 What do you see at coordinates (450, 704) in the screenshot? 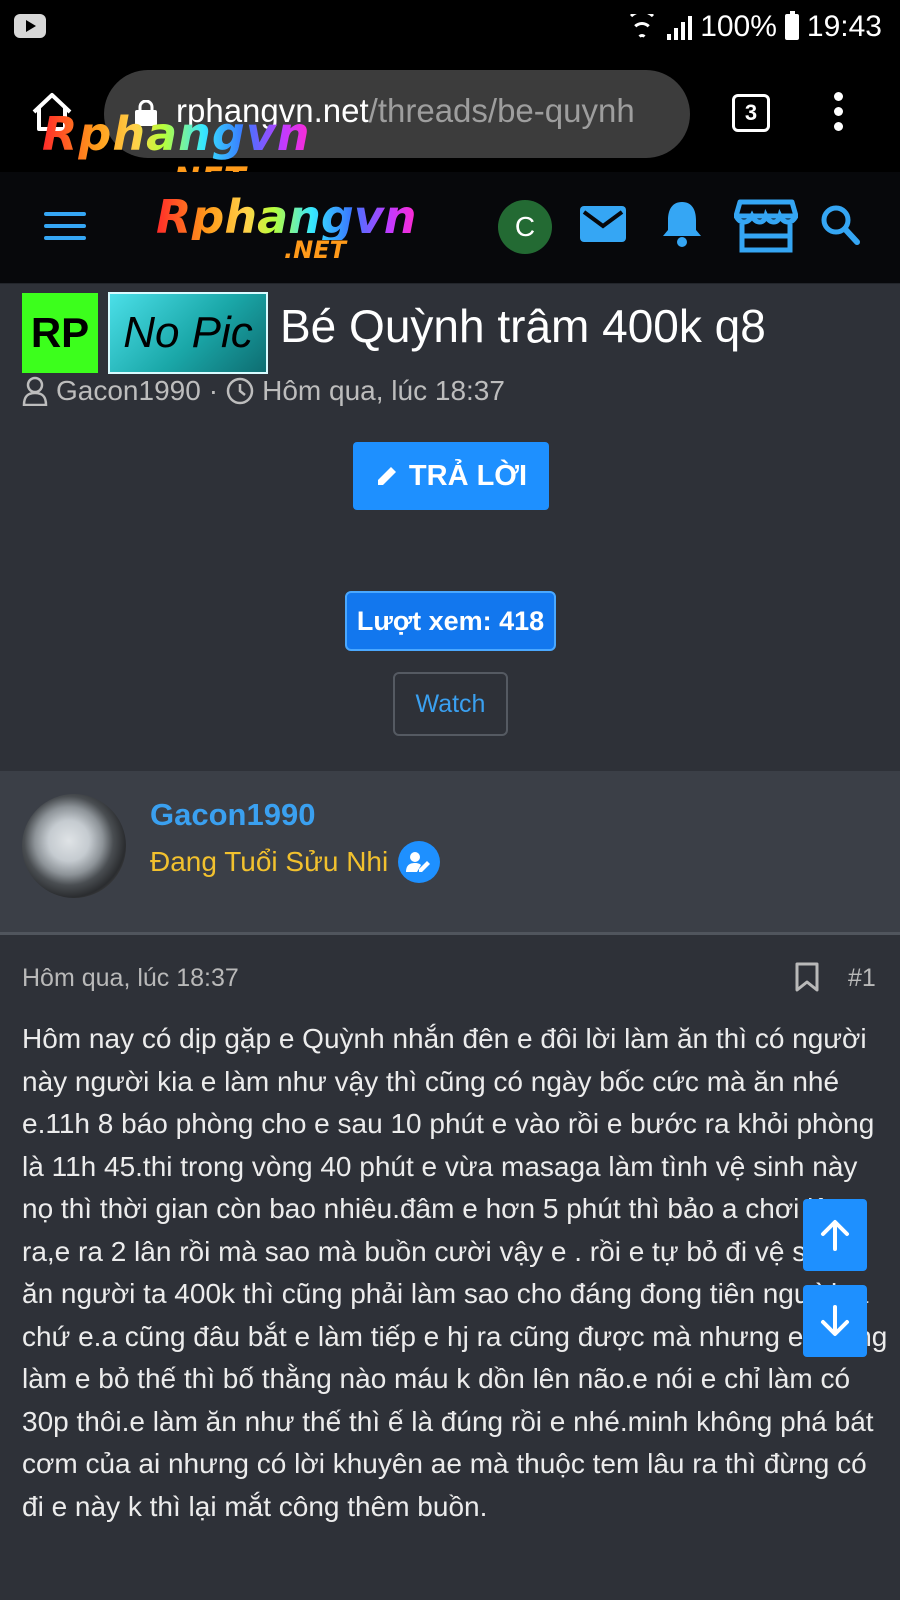
I see `watch-button: Watch` at bounding box center [450, 704].